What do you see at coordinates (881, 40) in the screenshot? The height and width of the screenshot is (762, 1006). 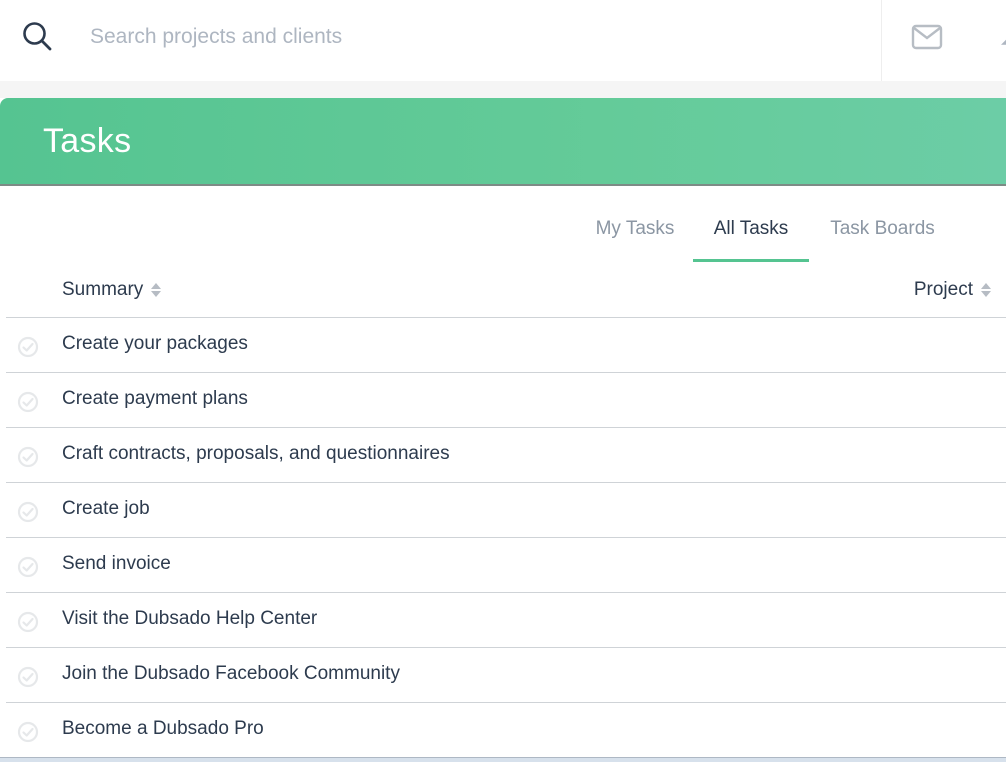 I see `topbar-divider` at bounding box center [881, 40].